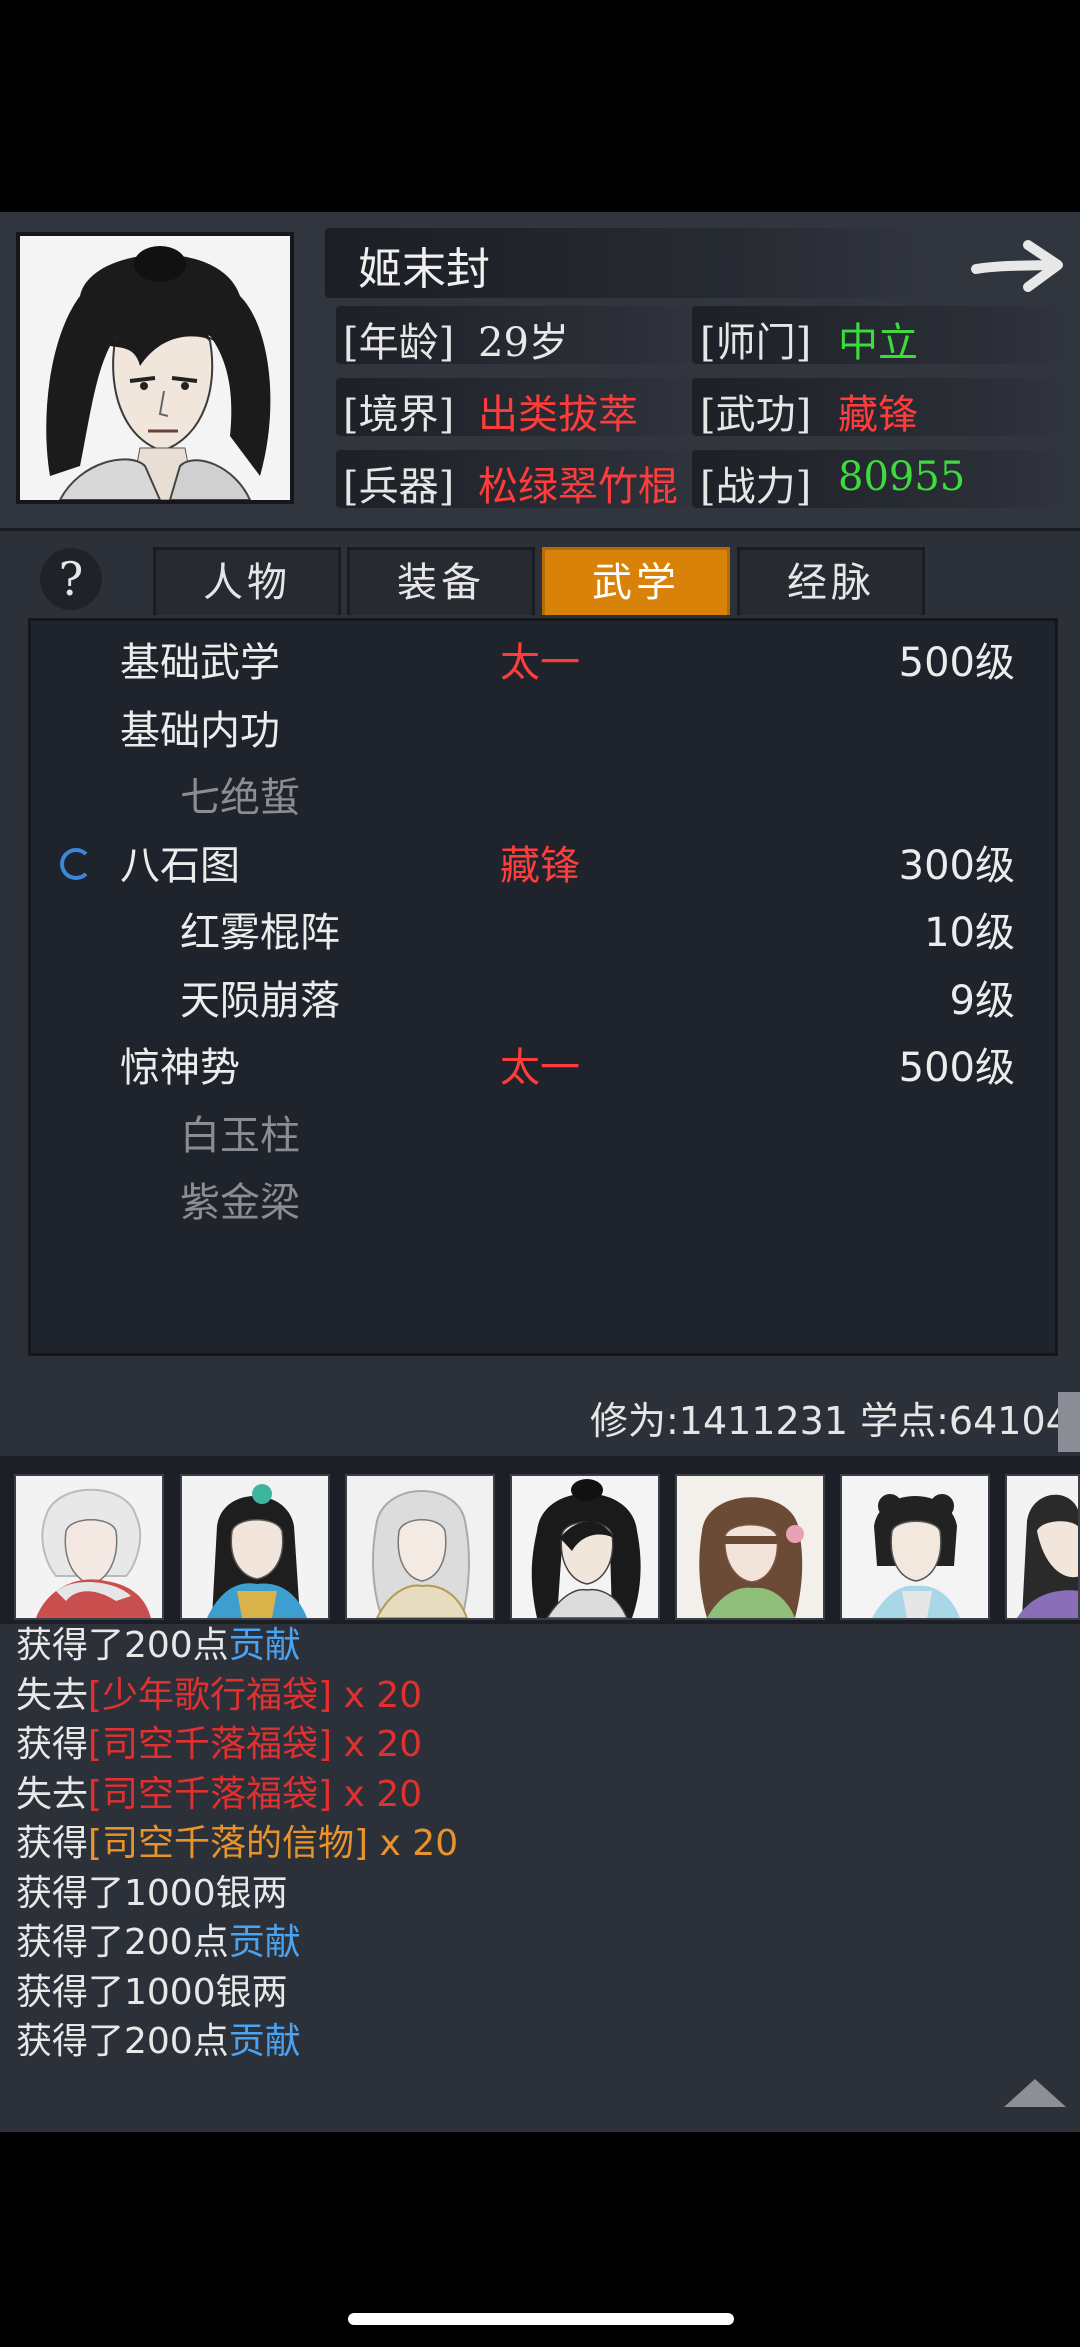 The width and height of the screenshot is (1080, 2347). What do you see at coordinates (523, 343) in the screenshot?
I see `age-value: 29岁` at bounding box center [523, 343].